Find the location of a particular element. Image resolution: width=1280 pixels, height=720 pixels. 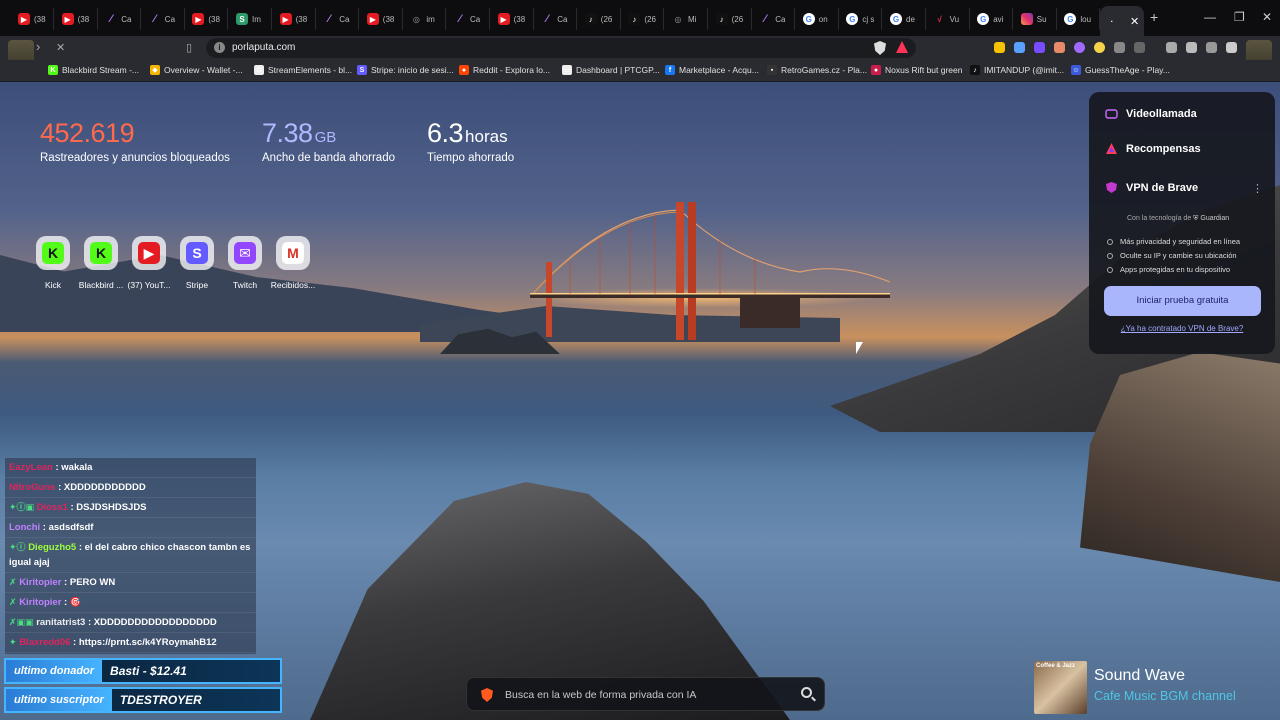

top-site-tile: ✉ Twitch is located at coordinates (245, 263).